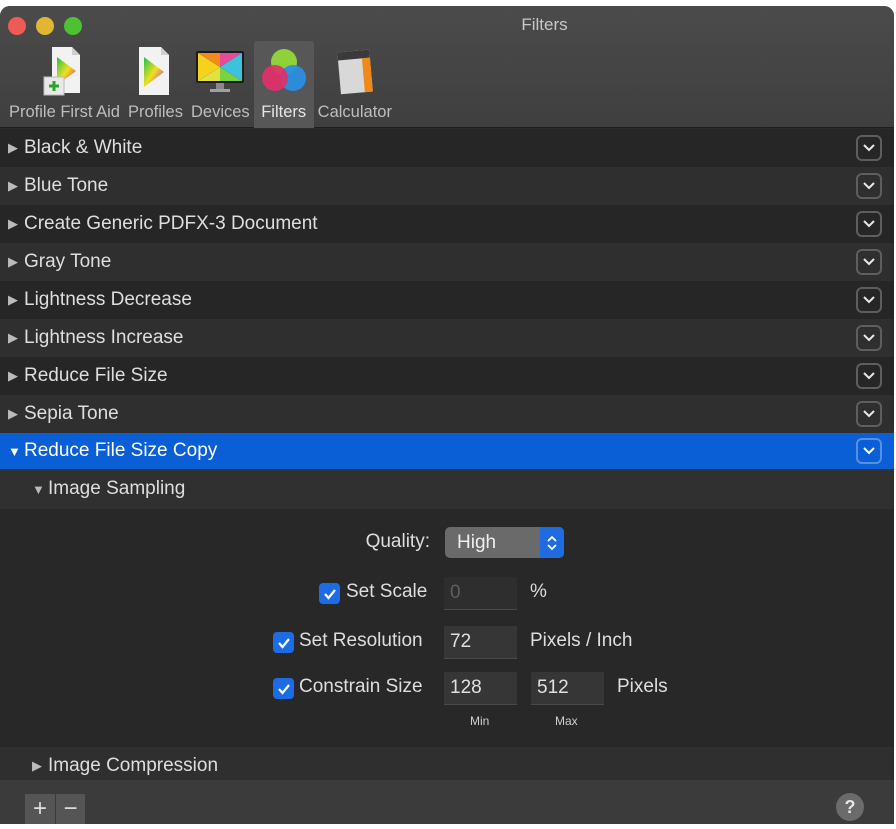  Describe the element at coordinates (480, 721) in the screenshot. I see `min-label: Min` at that location.